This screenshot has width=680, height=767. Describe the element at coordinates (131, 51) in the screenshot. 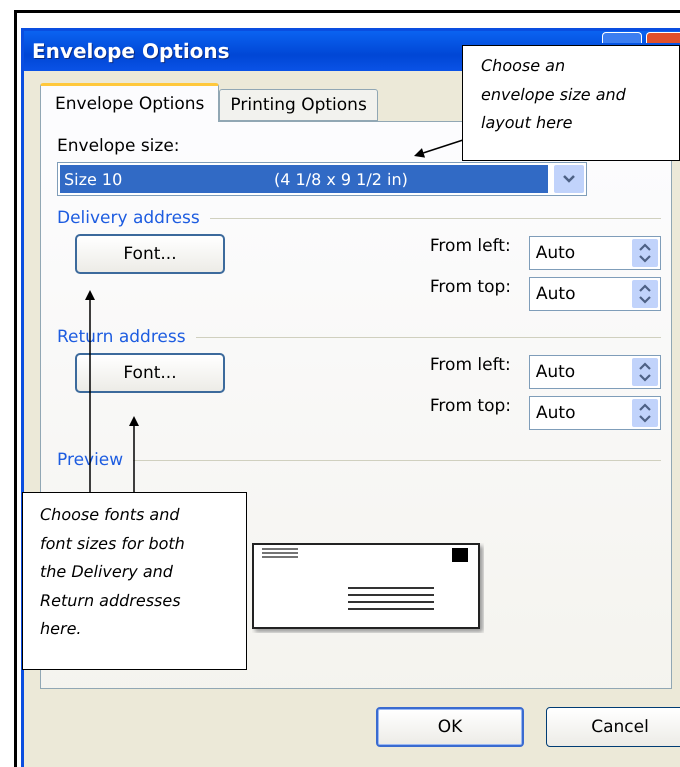

I see `window-title: Envelope Options` at that location.